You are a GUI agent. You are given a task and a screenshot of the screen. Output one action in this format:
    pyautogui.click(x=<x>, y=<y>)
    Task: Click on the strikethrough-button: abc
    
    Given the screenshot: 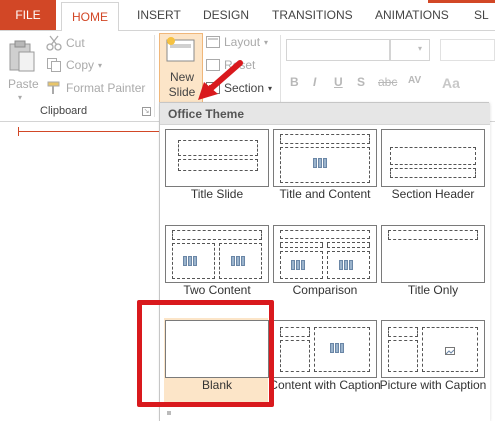 What is the action you would take?
    pyautogui.click(x=387, y=82)
    